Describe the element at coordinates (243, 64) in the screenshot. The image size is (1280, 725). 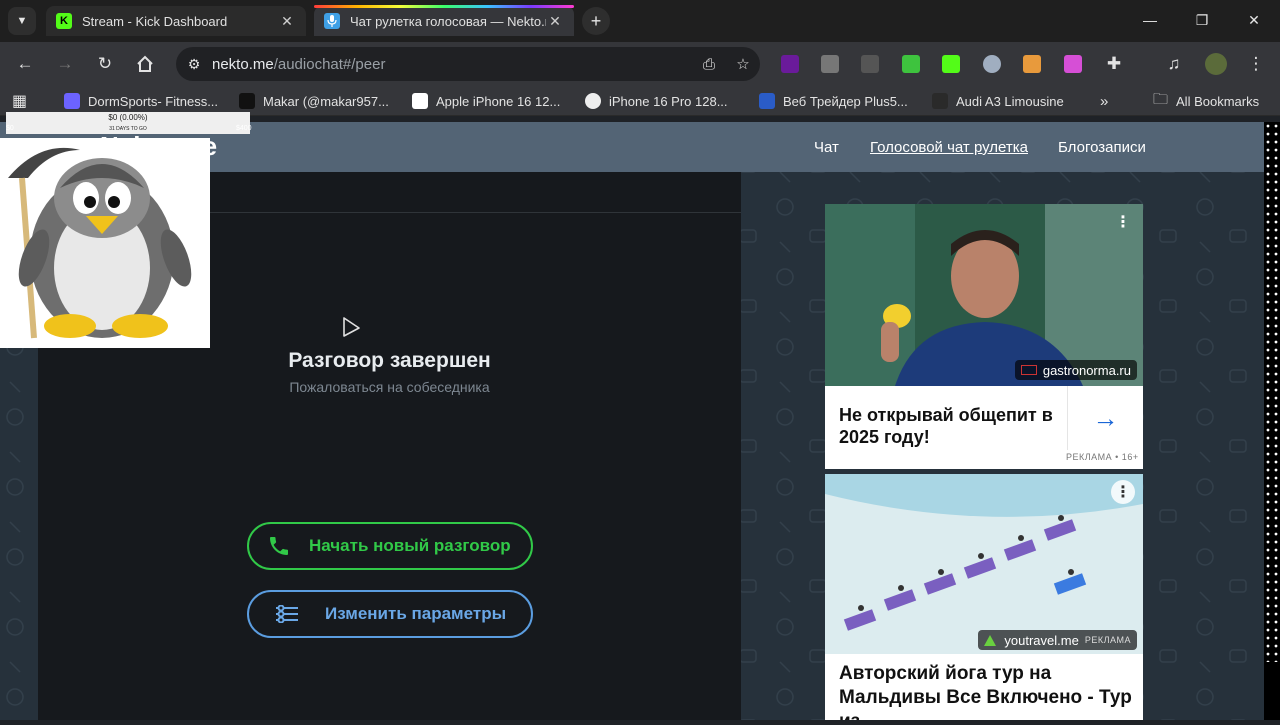
I see `url-host: nekto.me` at that location.